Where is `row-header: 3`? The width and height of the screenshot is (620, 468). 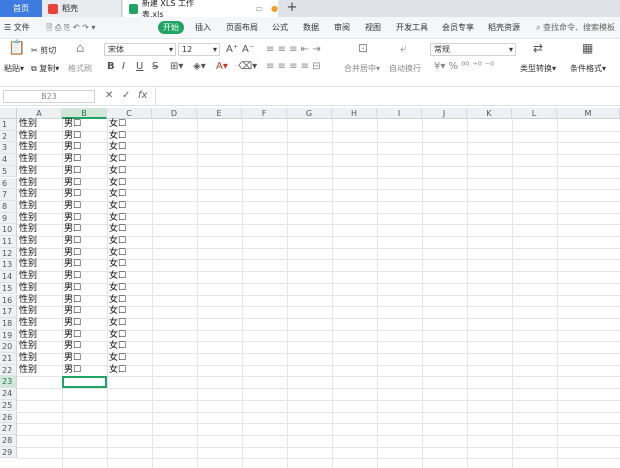
row-header: 3 is located at coordinates (8, 148).